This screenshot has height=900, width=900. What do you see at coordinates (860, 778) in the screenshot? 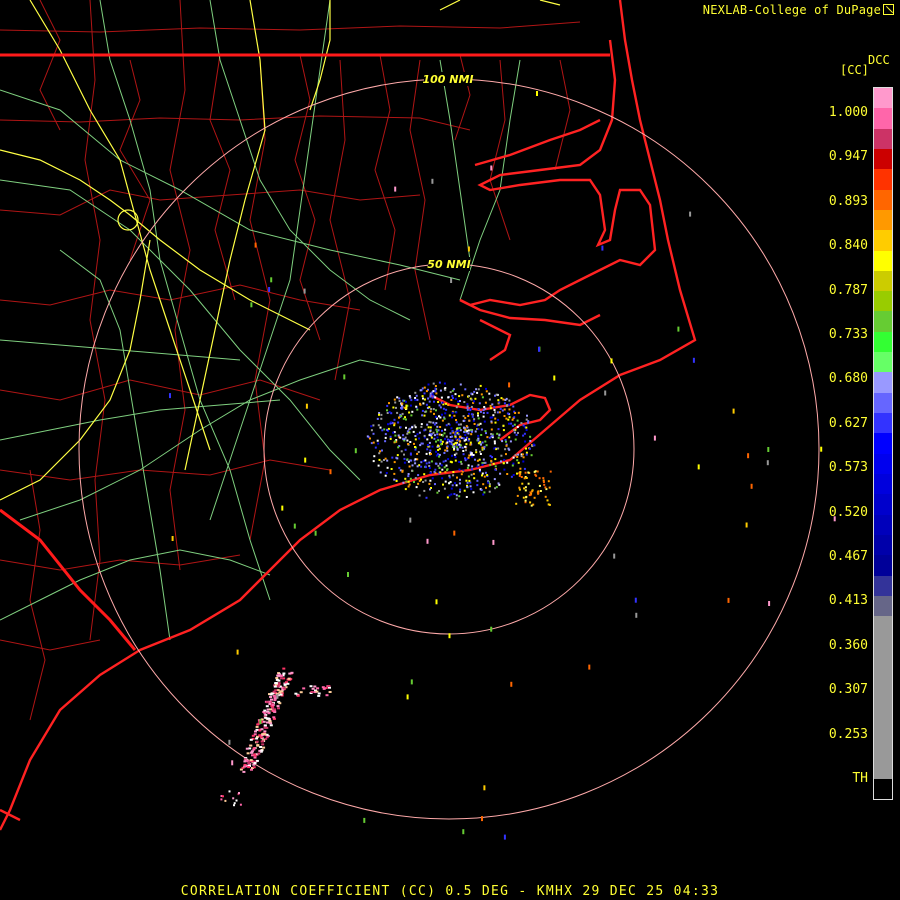
I see `color-scale-tick: TH` at bounding box center [860, 778].